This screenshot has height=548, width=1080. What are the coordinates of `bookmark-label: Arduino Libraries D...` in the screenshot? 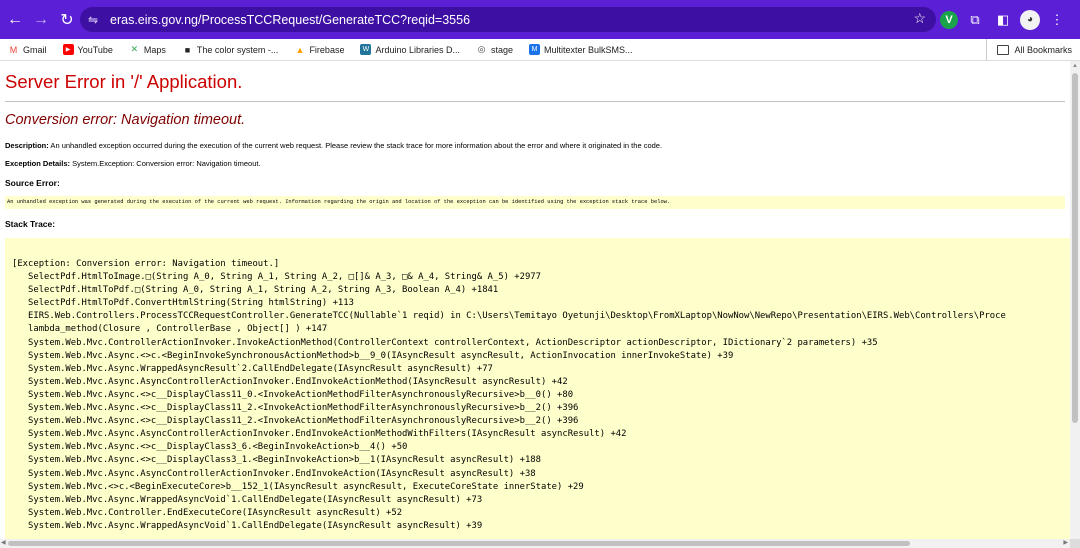 It's located at (417, 49).